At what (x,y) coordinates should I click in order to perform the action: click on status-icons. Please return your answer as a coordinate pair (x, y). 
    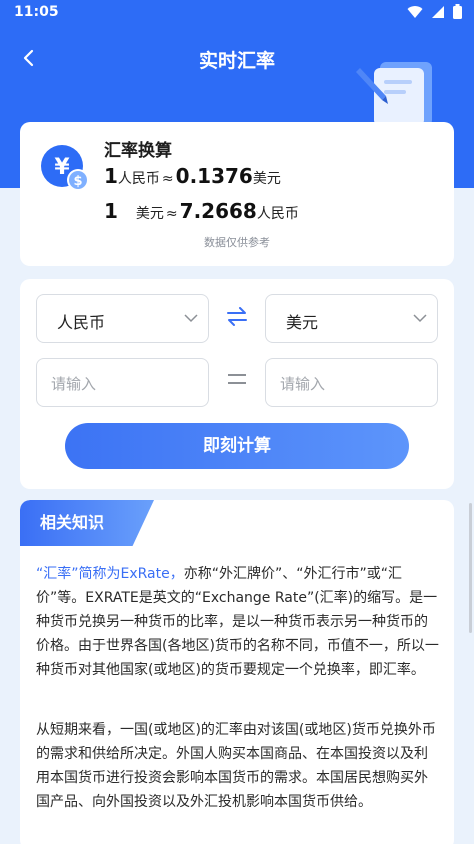
    Looking at the image, I should click on (434, 11).